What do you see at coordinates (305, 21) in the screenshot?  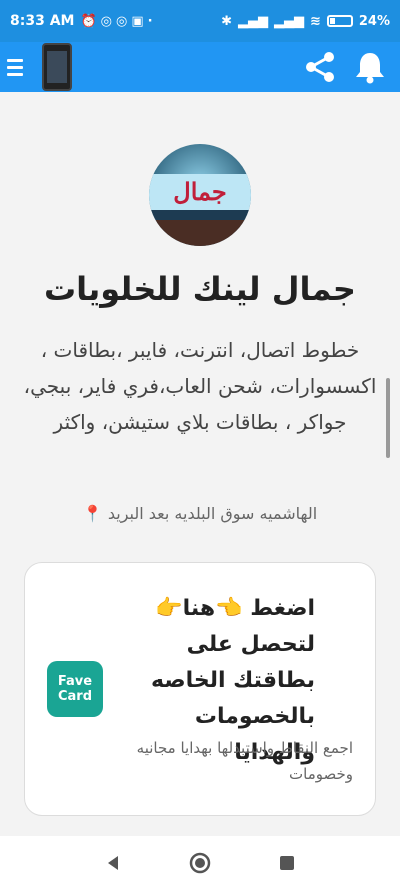 I see `status-right-icons: ✱ ▂▄▆ ▂▄▆ ≋ 24%` at bounding box center [305, 21].